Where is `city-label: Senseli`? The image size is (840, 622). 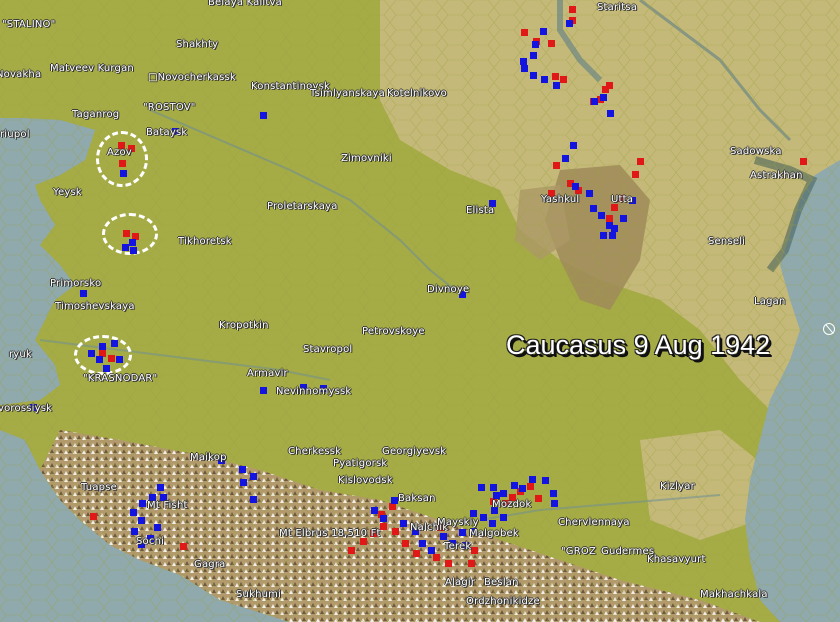
city-label: Senseli is located at coordinates (727, 241).